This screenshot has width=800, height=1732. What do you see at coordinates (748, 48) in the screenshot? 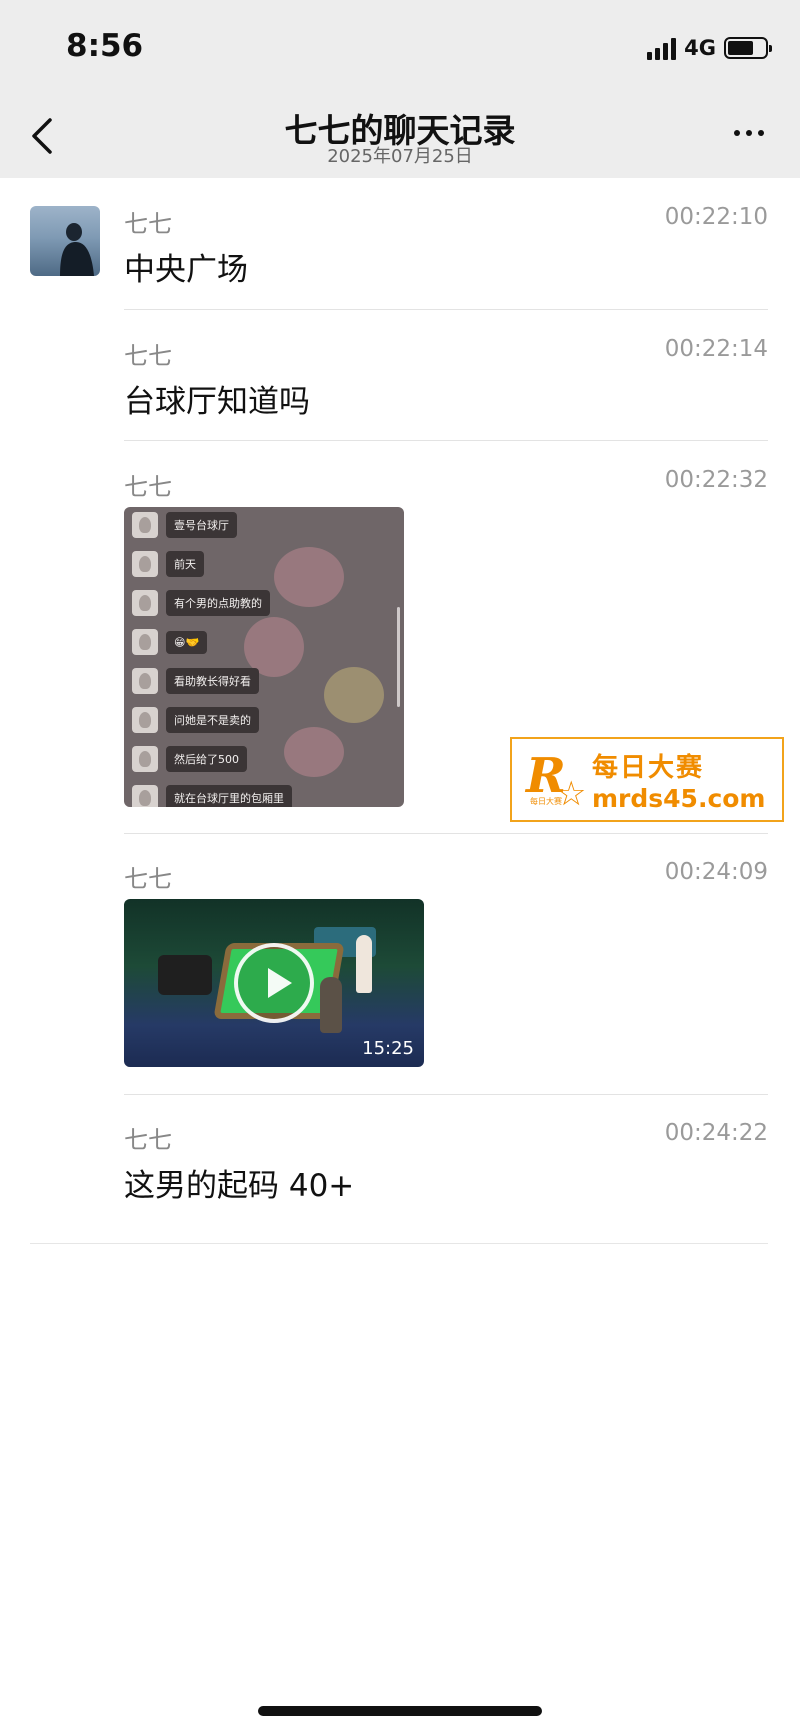
I see `battery-icon` at bounding box center [748, 48].